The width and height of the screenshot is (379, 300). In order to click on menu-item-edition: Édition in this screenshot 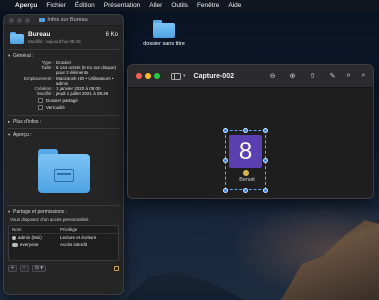, I will do `click(85, 5)`.